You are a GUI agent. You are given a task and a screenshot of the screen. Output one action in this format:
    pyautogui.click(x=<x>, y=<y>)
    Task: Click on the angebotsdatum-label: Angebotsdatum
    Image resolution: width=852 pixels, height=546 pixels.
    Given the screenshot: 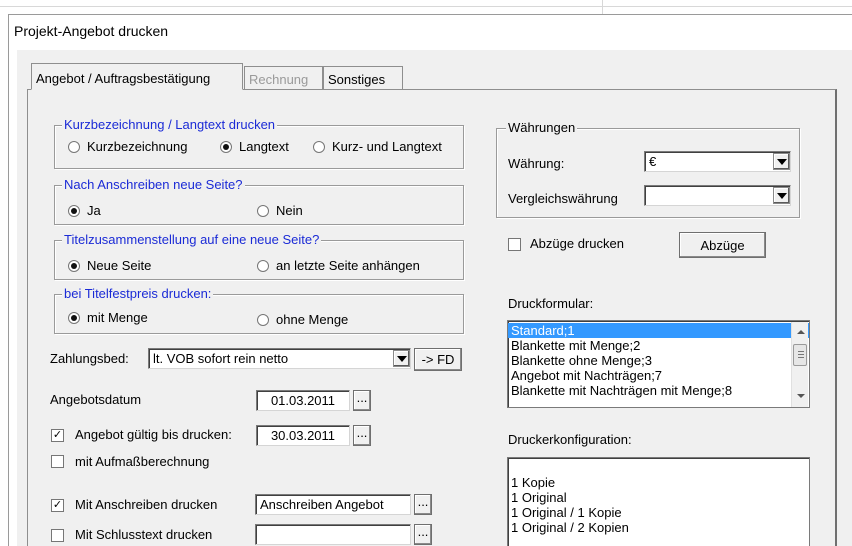 What is the action you would take?
    pyautogui.click(x=96, y=399)
    